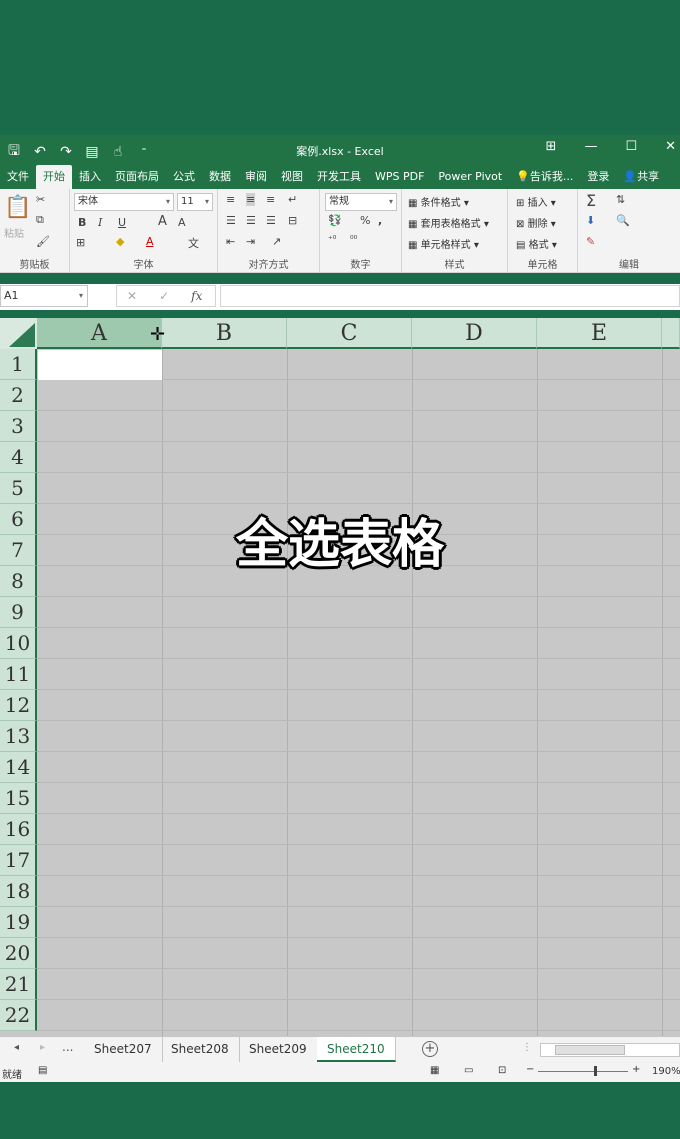  I want to click on row-header-2: 2, so click(18, 395).